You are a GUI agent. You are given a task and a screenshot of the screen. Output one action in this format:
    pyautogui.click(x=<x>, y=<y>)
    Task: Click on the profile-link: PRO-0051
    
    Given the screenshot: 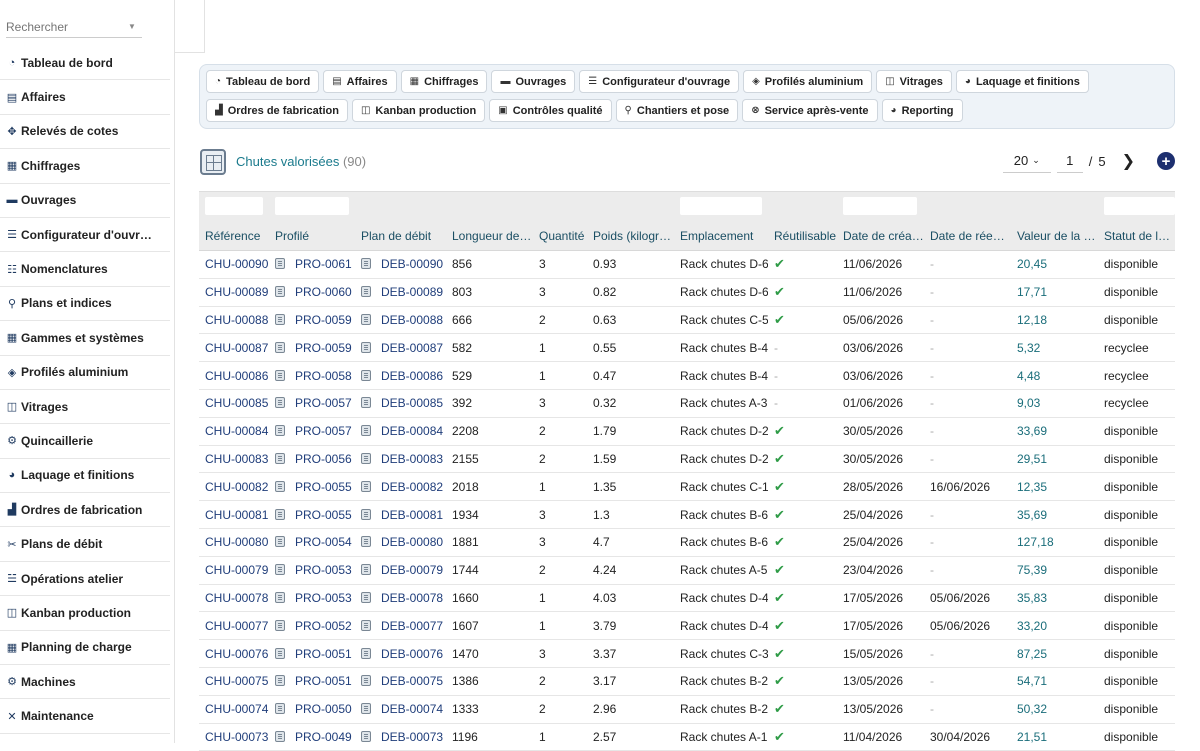 What is the action you would take?
    pyautogui.click(x=323, y=681)
    